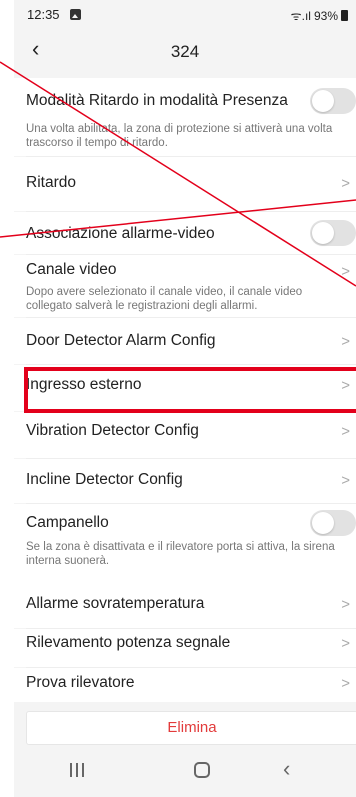  Describe the element at coordinates (185, 772) in the screenshot. I see `system-navbar: ‹` at that location.